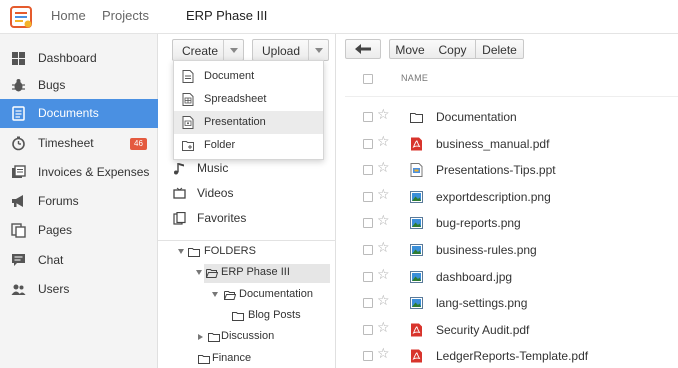 The image size is (678, 368). I want to click on header-divider, so click(511, 96).